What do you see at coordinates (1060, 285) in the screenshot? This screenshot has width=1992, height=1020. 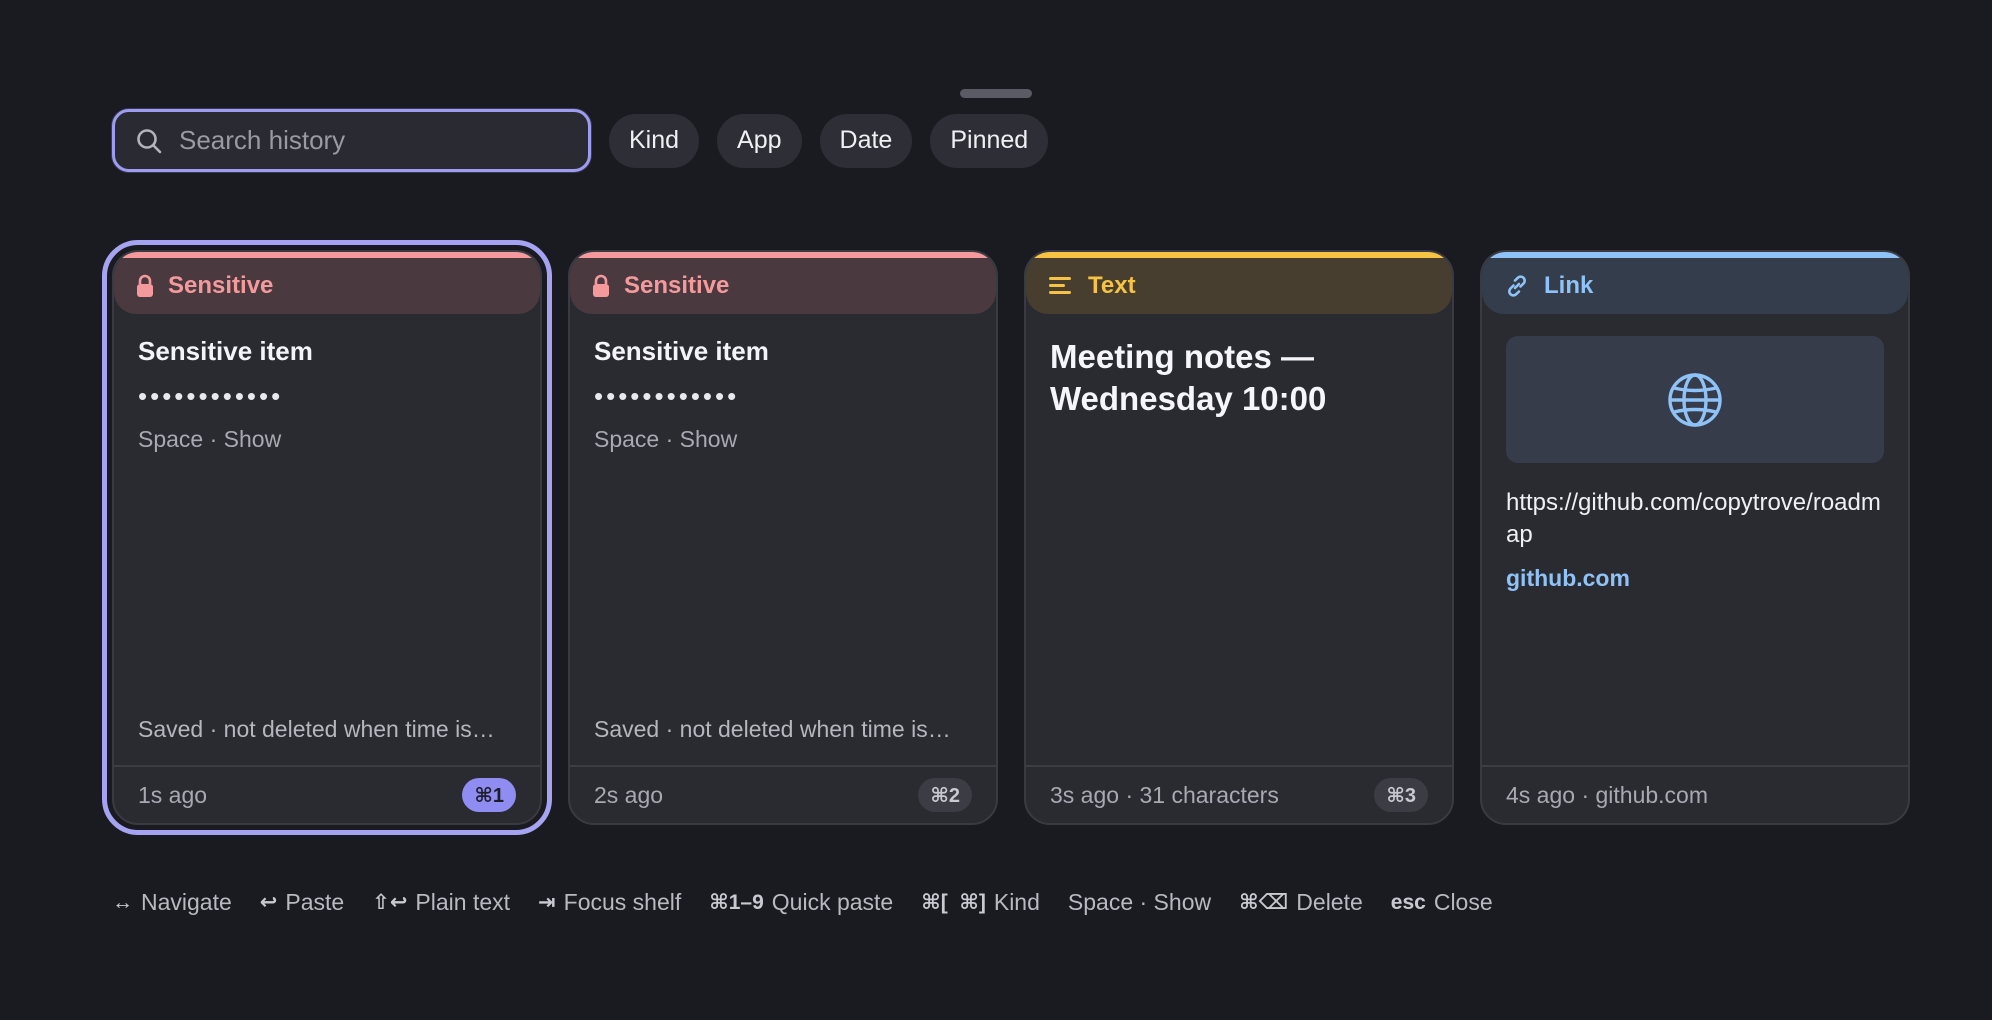 I see `text-lines-icon` at bounding box center [1060, 285].